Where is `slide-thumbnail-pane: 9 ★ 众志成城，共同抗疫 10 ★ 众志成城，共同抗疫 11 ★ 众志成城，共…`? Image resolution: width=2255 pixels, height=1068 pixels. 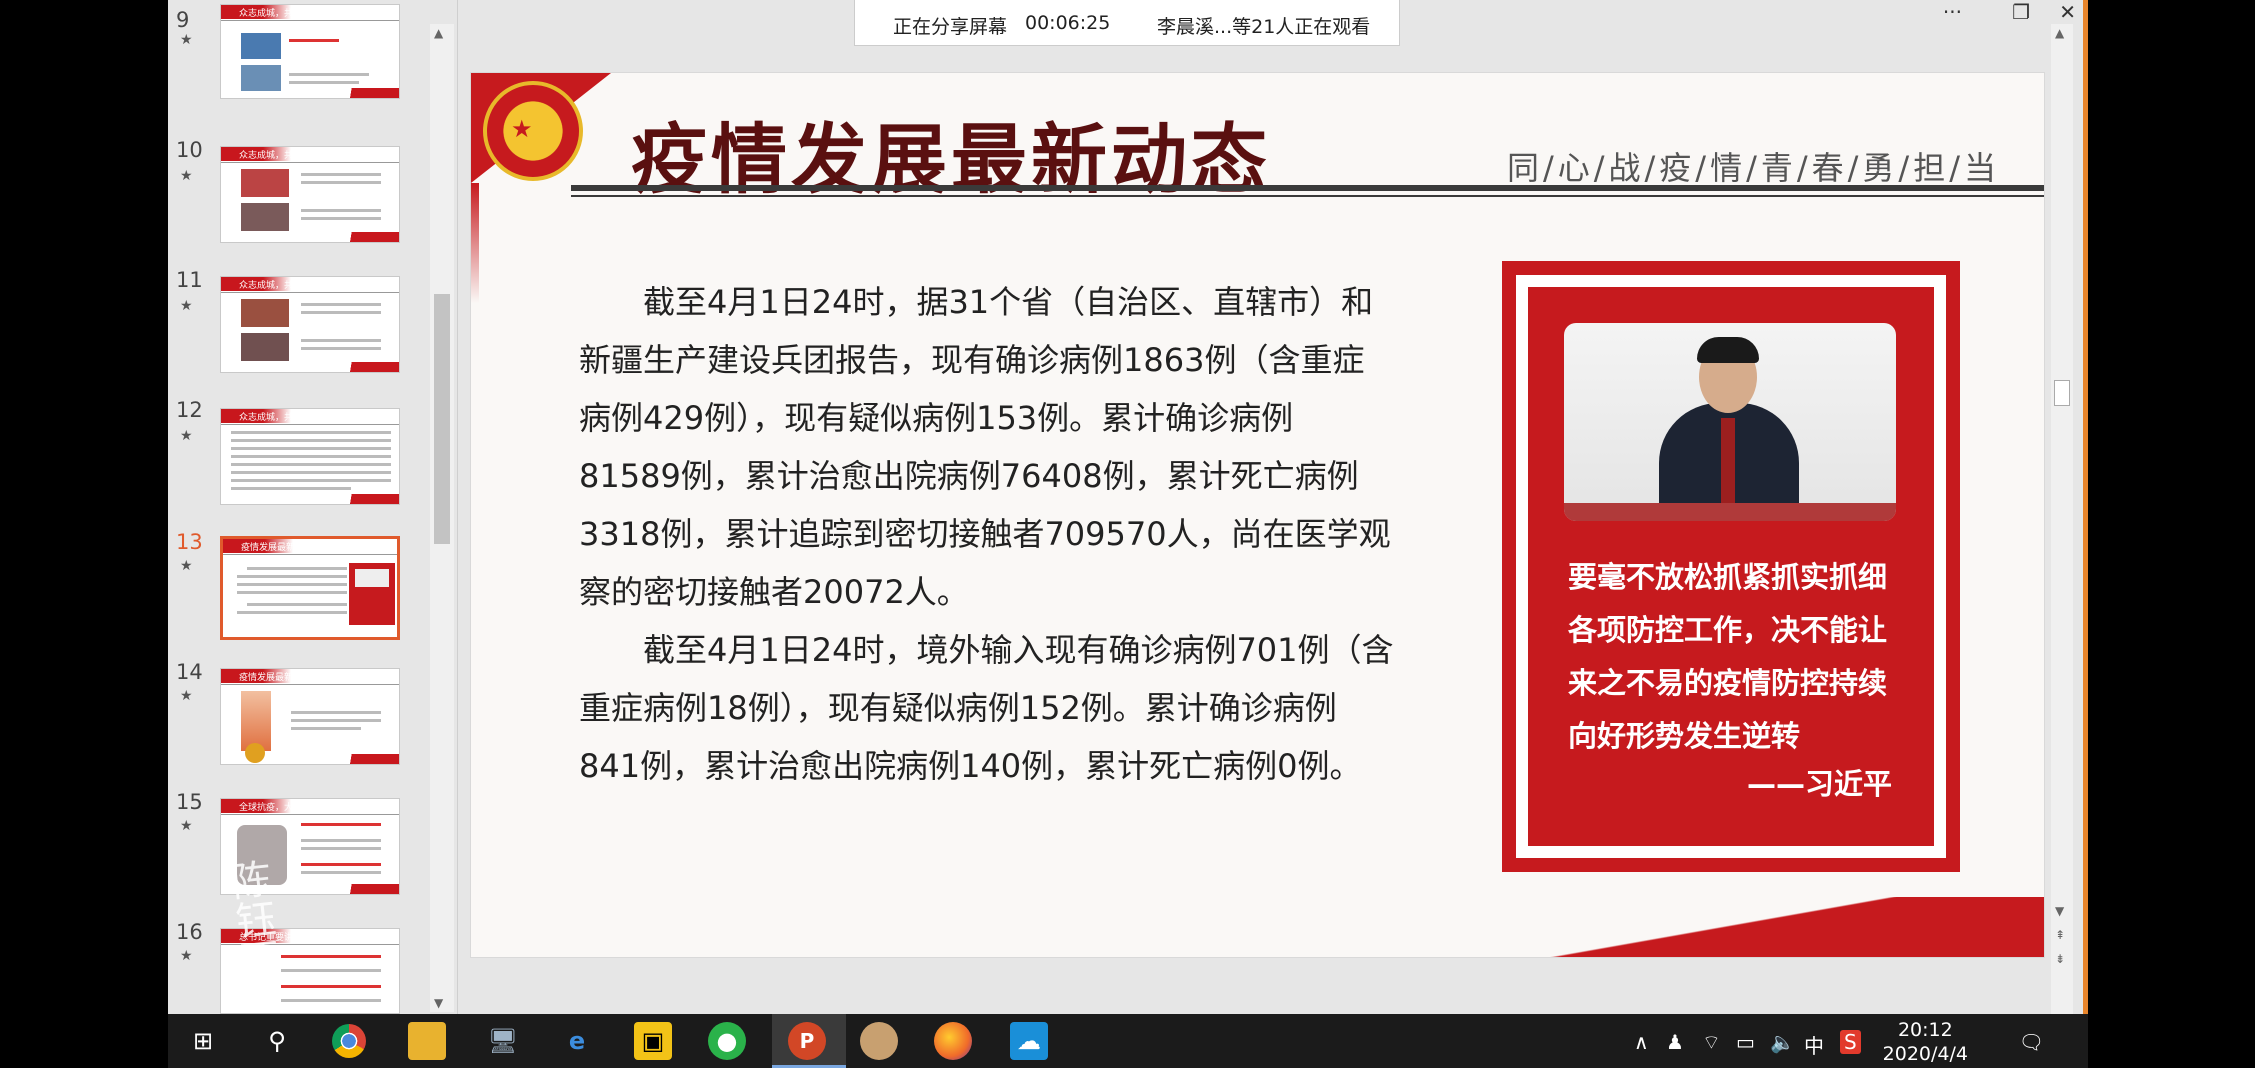
slide-thumbnail-pane: 9 ★ 众志成城，共同抗疫 10 ★ 众志成城，共同抗疫 11 ★ 众志成城，共… is located at coordinates (313, 507).